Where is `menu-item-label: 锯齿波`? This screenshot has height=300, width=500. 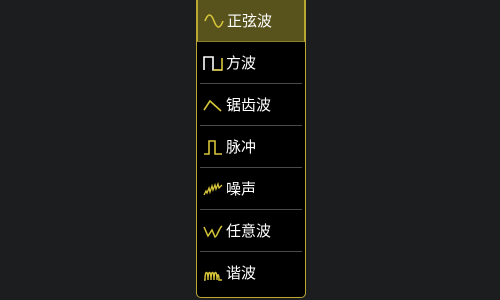
menu-item-label: 锯齿波 is located at coordinates (249, 105).